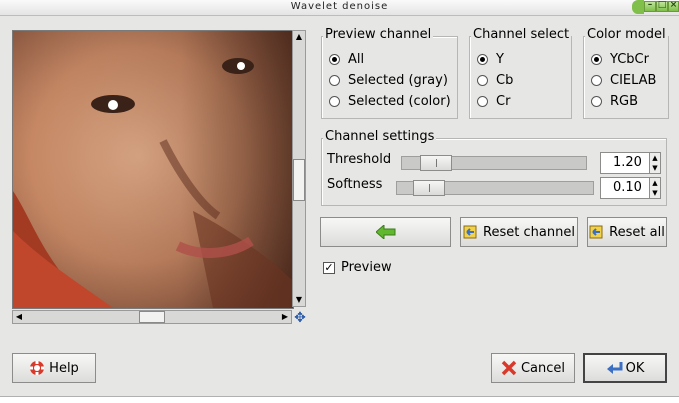  I want to click on radio-label: CIELAB, so click(633, 80).